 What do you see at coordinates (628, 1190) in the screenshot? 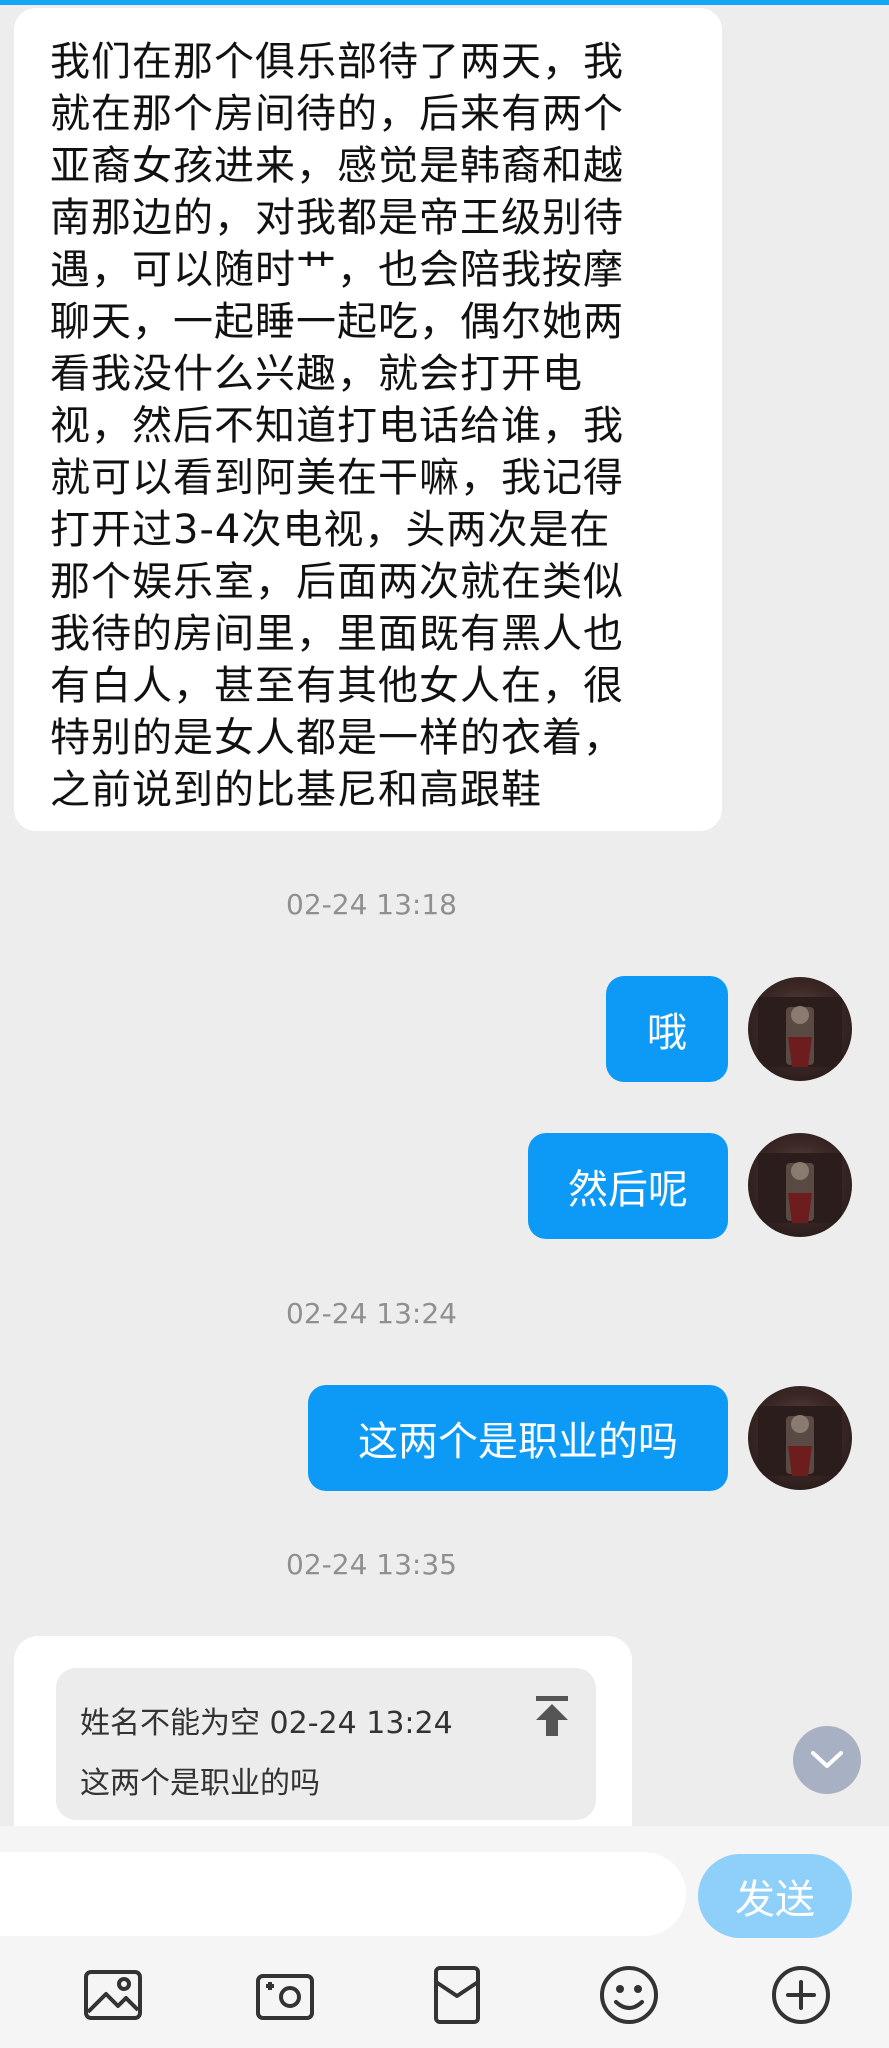
I see `outgoing-message-text: 然后呢` at bounding box center [628, 1190].